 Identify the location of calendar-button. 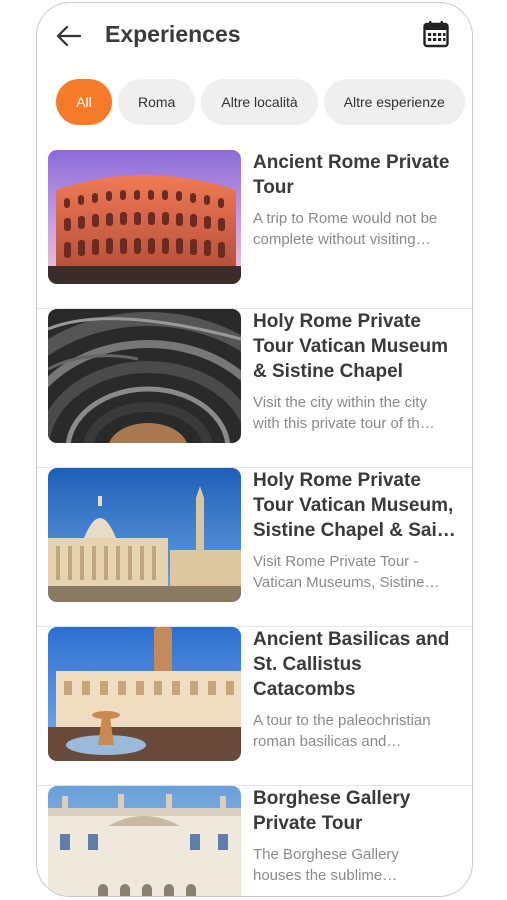
(436, 34).